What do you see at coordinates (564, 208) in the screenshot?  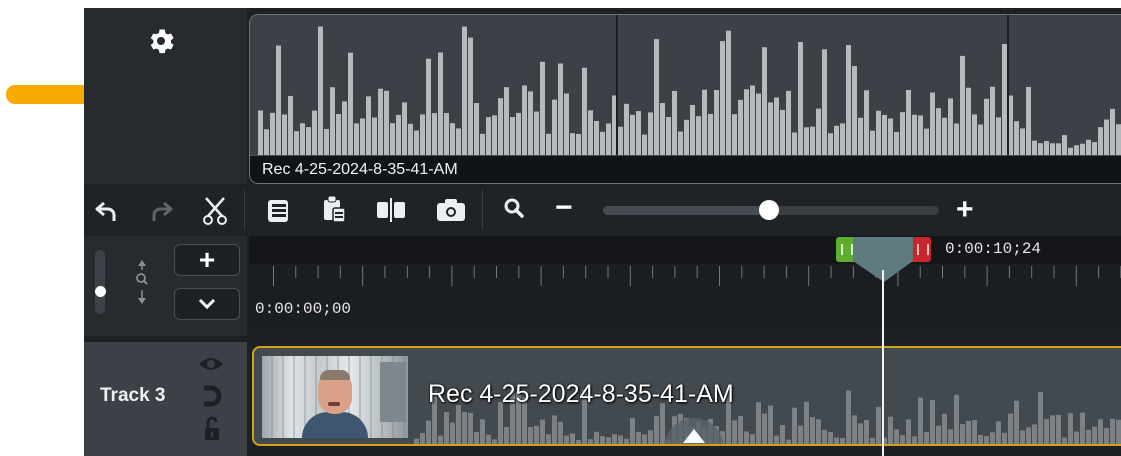 I see `zoom-out-button: −` at bounding box center [564, 208].